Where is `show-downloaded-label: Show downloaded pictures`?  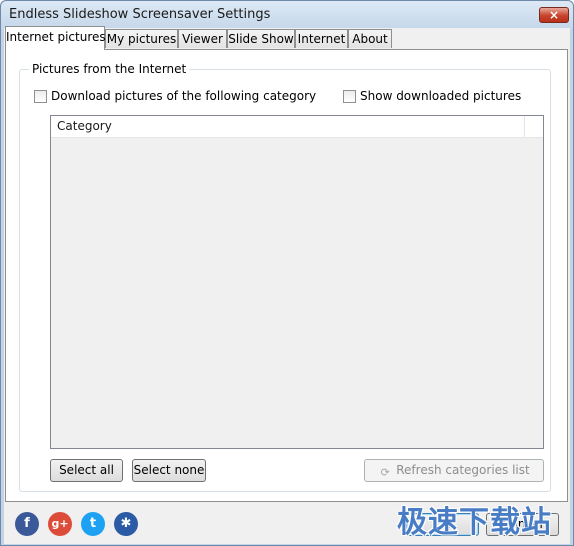 show-downloaded-label: Show downloaded pictures is located at coordinates (440, 96).